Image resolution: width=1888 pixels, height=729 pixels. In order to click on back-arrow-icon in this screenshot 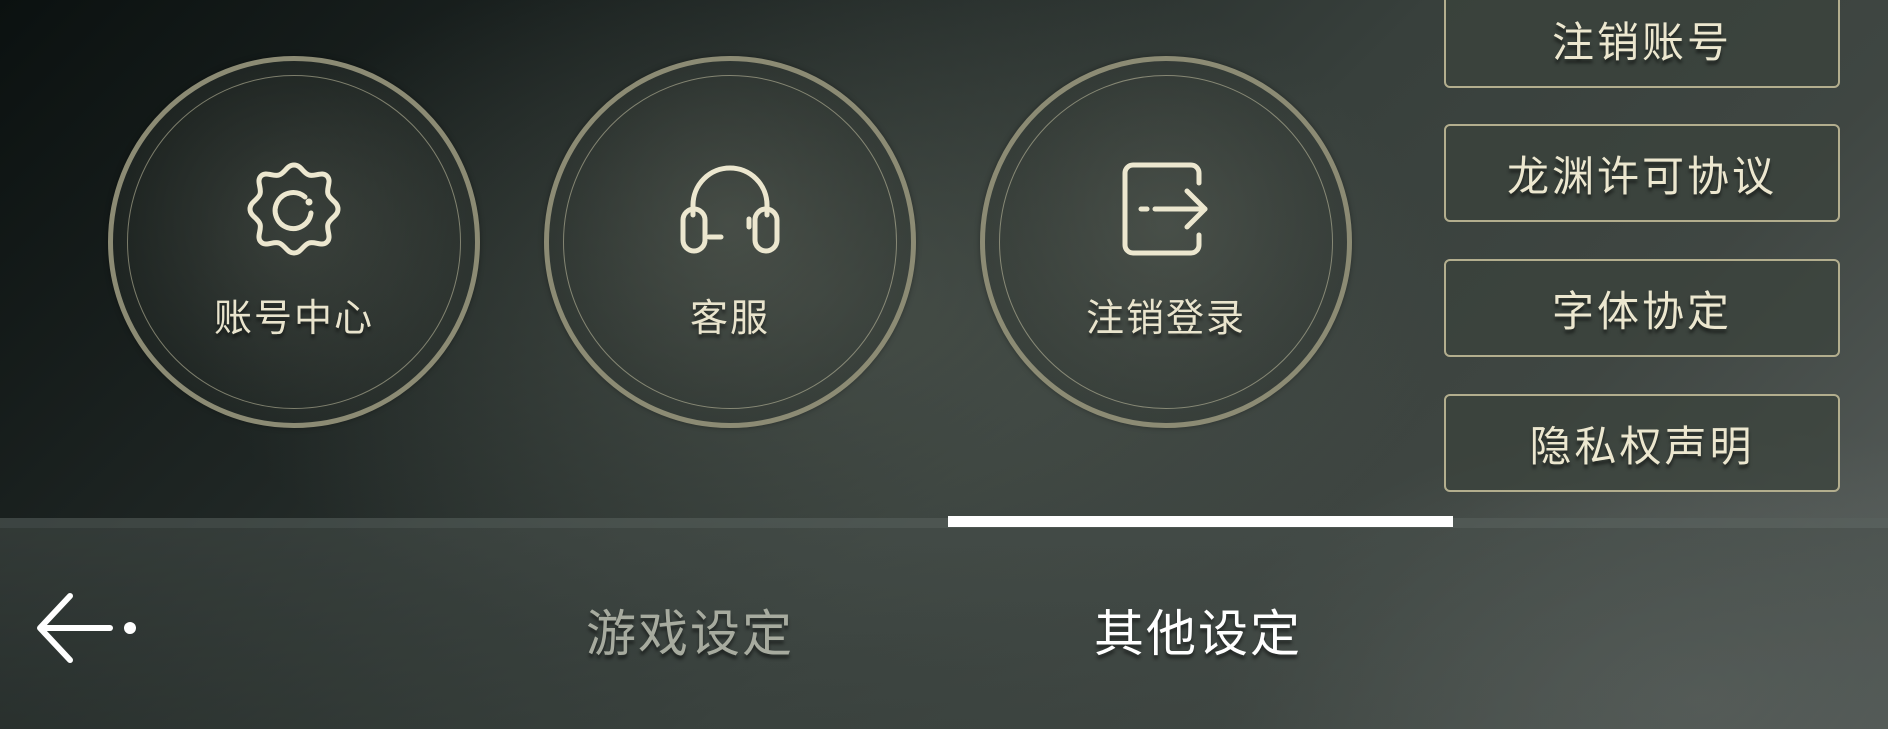, I will do `click(89, 628)`.